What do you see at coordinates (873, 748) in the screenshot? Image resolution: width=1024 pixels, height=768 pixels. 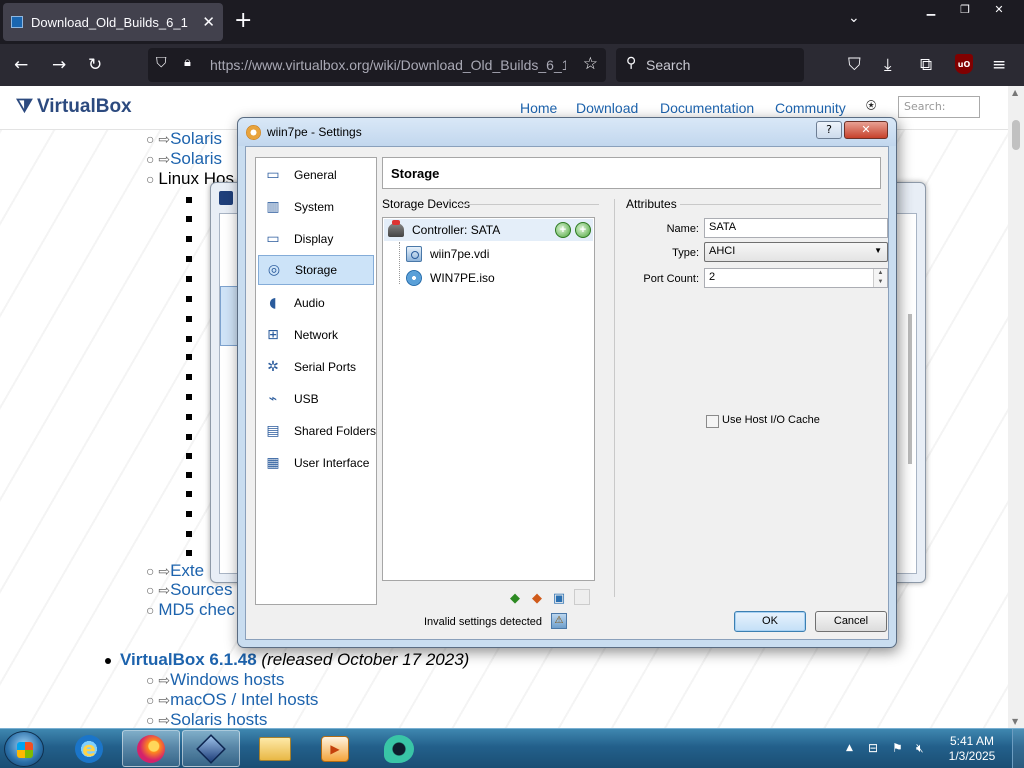 I see `network-tray-icon: ⊟` at bounding box center [873, 748].